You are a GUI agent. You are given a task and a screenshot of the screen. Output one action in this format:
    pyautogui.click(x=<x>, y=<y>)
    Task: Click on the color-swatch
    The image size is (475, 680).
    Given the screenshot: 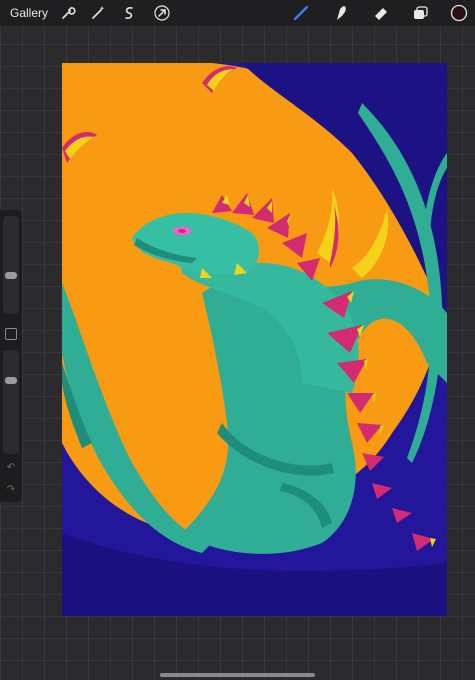 What is the action you would take?
    pyautogui.click(x=459, y=13)
    